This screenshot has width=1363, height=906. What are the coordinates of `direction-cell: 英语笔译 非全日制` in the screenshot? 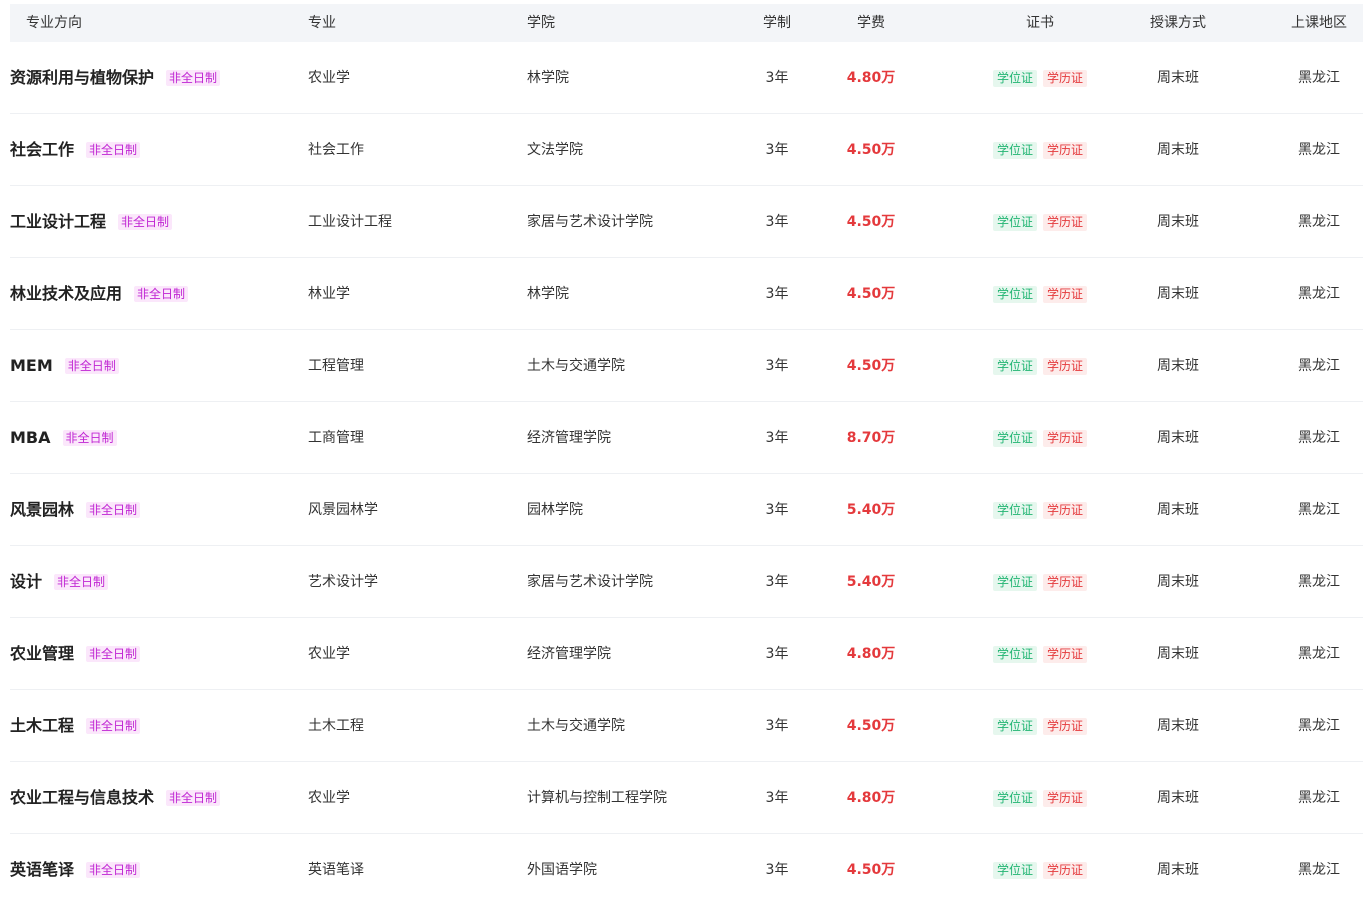 It's located at (75, 870).